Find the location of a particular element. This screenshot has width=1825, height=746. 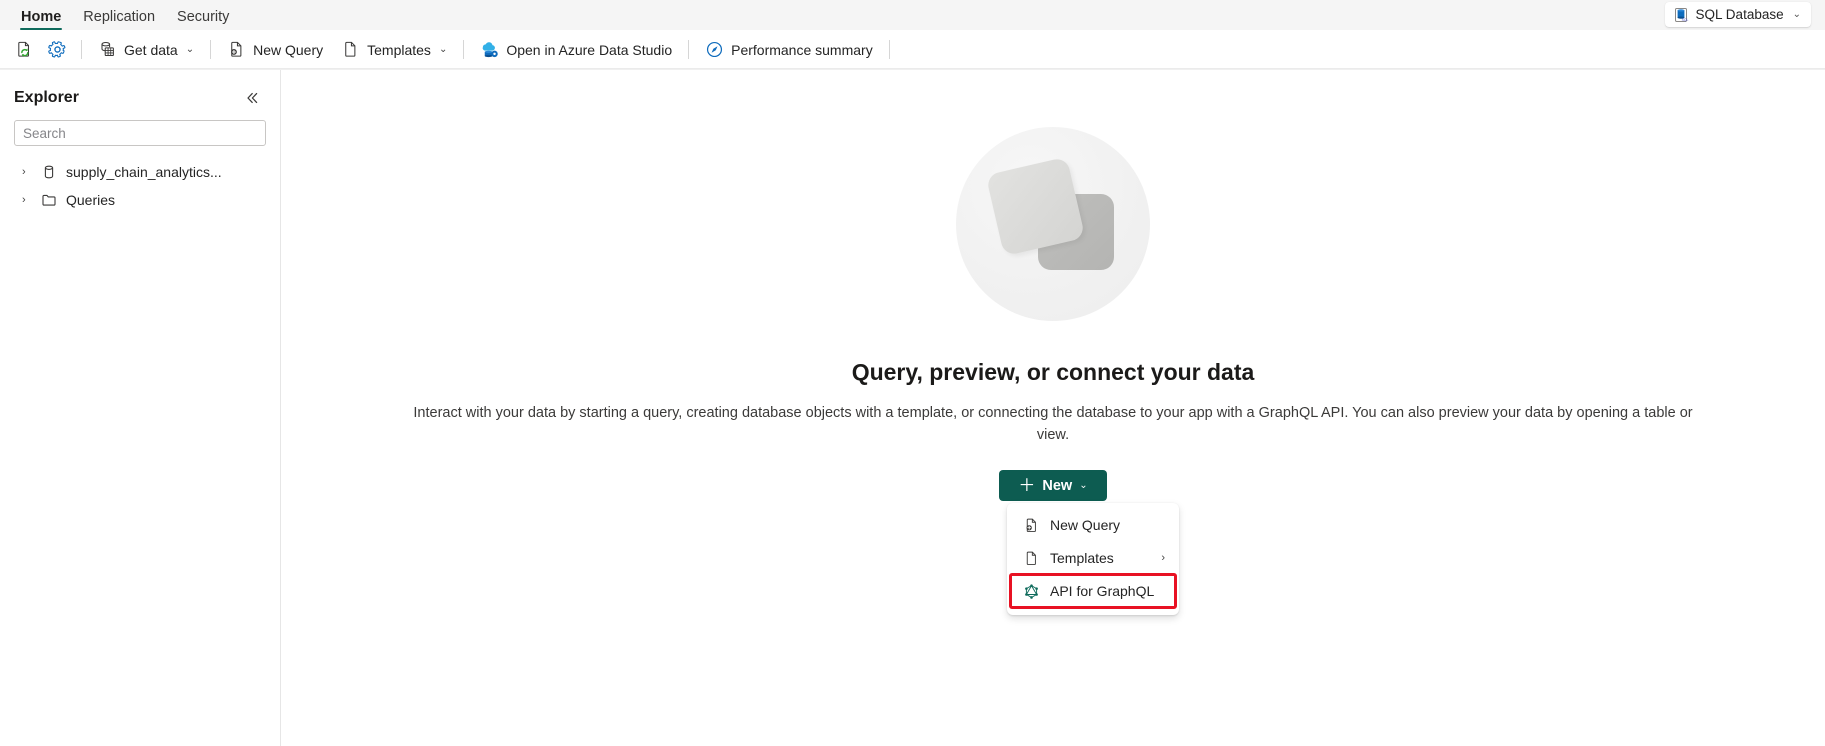

menu-item-new-query-label: New Query is located at coordinates (1085, 525).